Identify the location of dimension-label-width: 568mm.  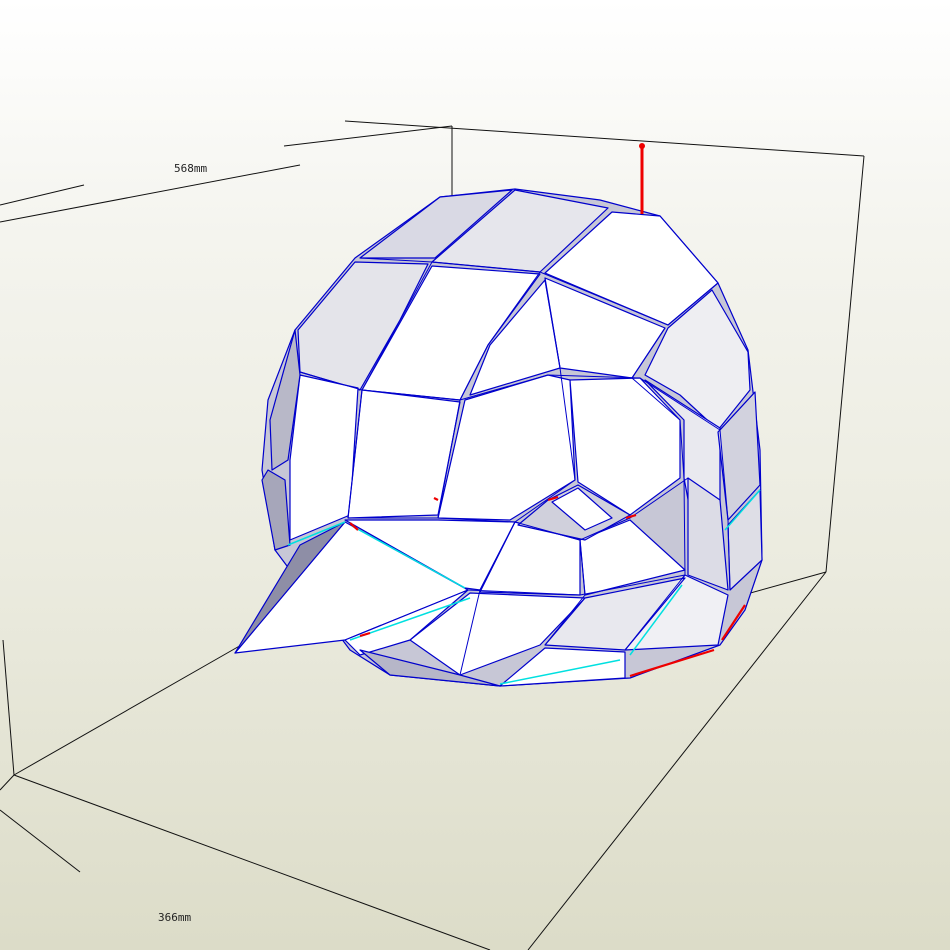
(191, 168).